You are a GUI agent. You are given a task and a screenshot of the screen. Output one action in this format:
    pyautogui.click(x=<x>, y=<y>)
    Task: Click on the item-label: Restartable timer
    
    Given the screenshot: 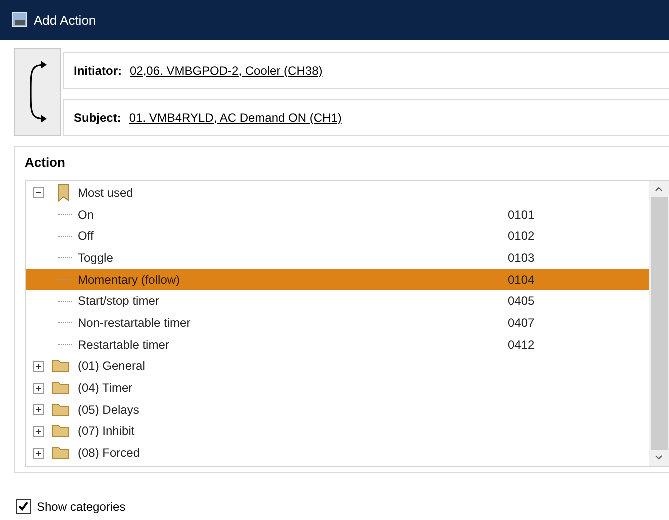 What is the action you would take?
    pyautogui.click(x=124, y=345)
    